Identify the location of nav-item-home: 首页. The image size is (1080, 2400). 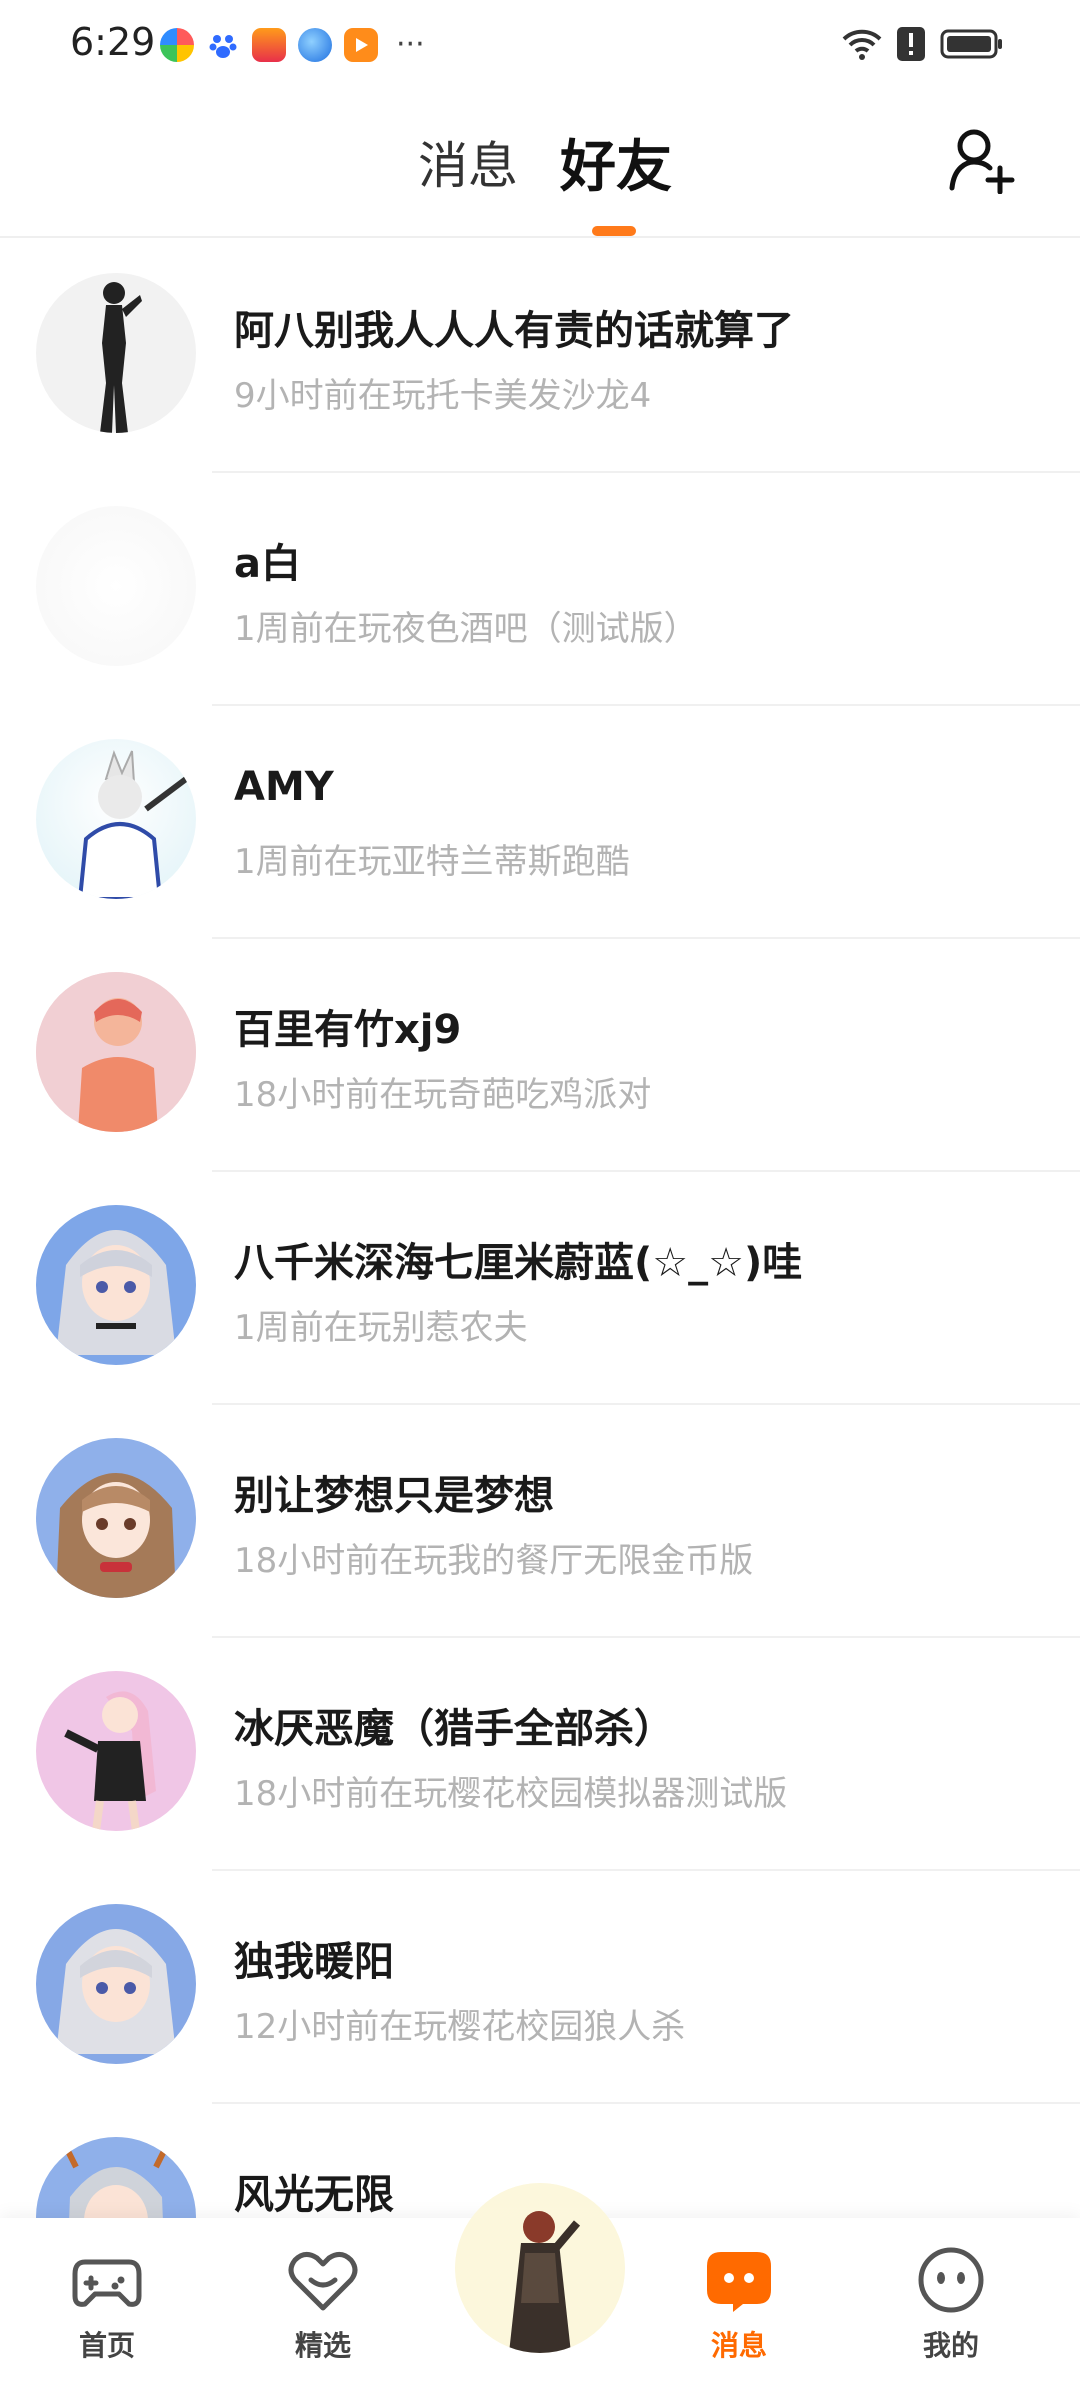
(107, 2304).